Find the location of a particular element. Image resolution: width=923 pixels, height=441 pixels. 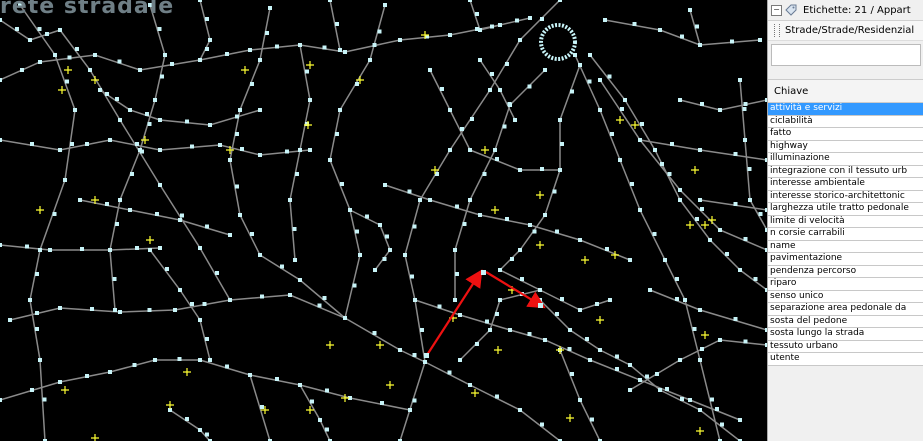

tag-key-item: senso unico is located at coordinates (845, 297).